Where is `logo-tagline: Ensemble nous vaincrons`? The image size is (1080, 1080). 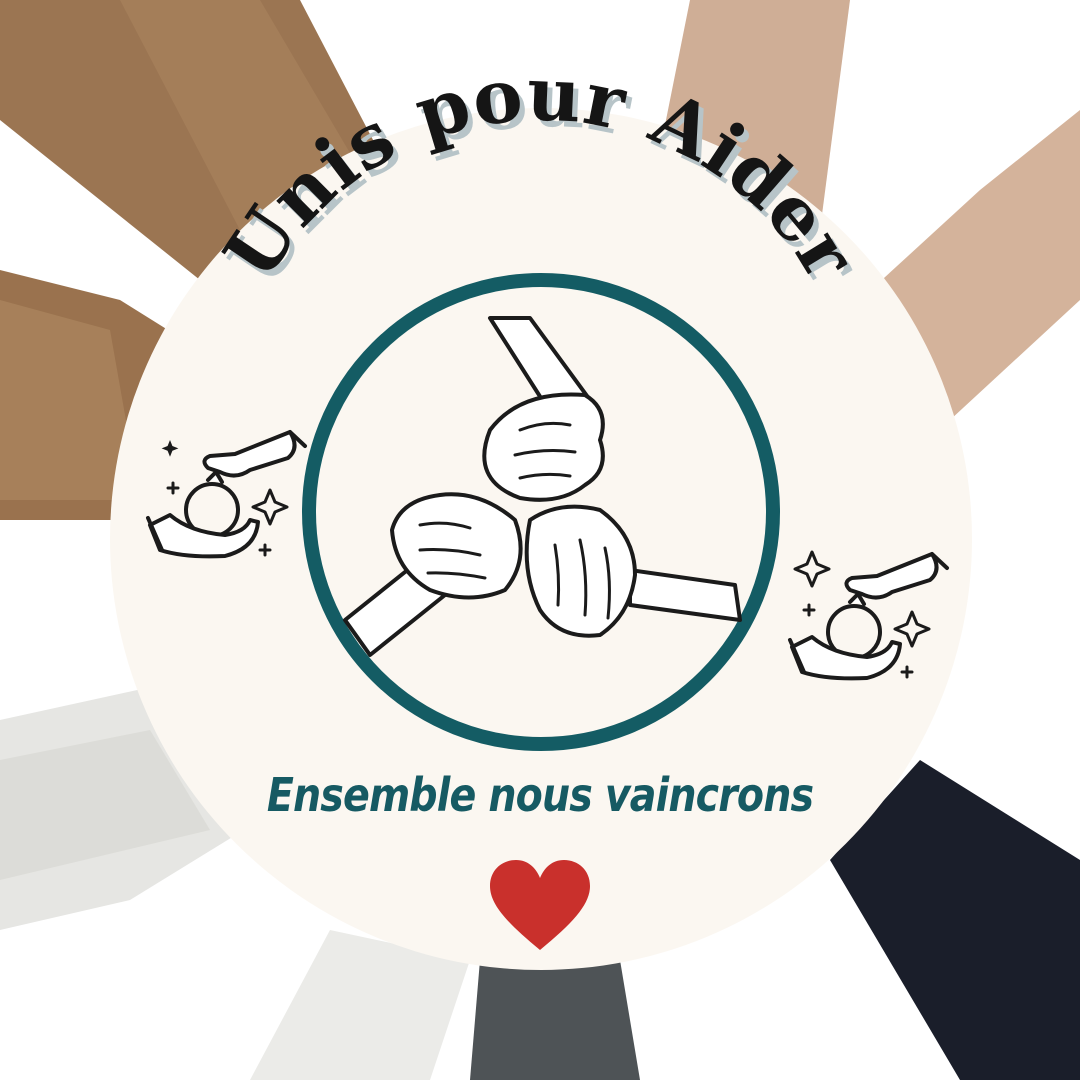 logo-tagline: Ensemble nous vaincrons is located at coordinates (540, 795).